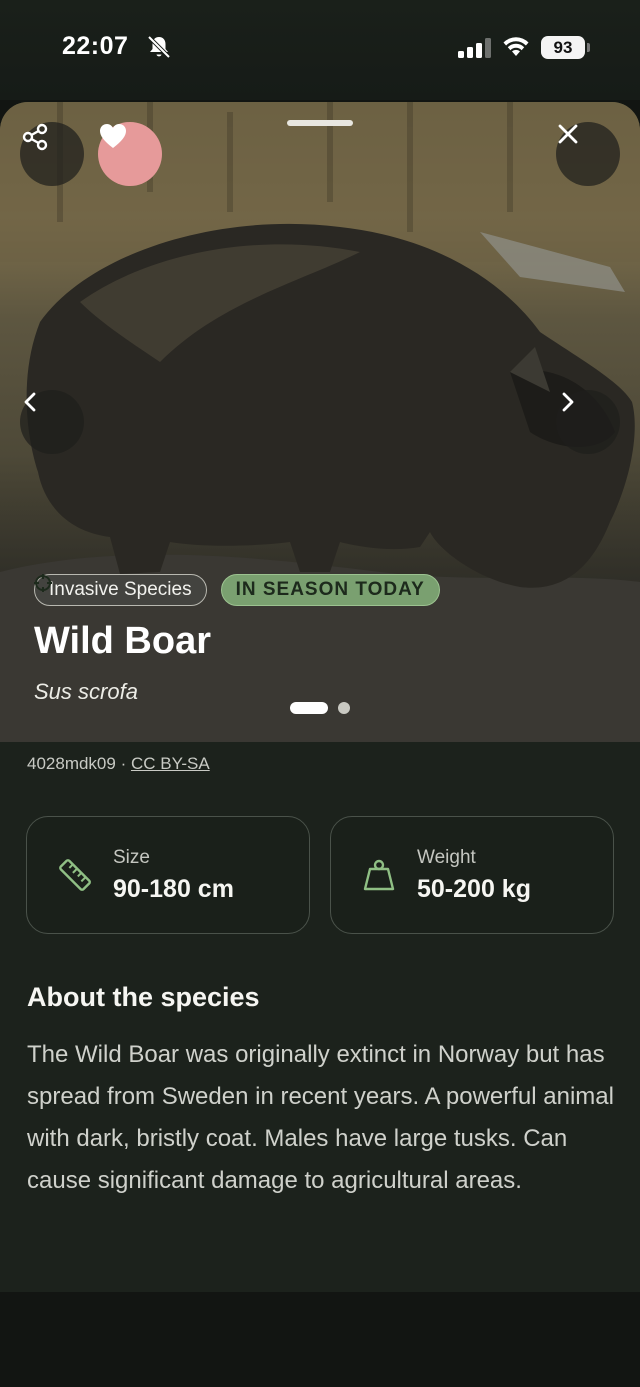 The image size is (640, 1387). What do you see at coordinates (588, 154) in the screenshot?
I see `close-button` at bounding box center [588, 154].